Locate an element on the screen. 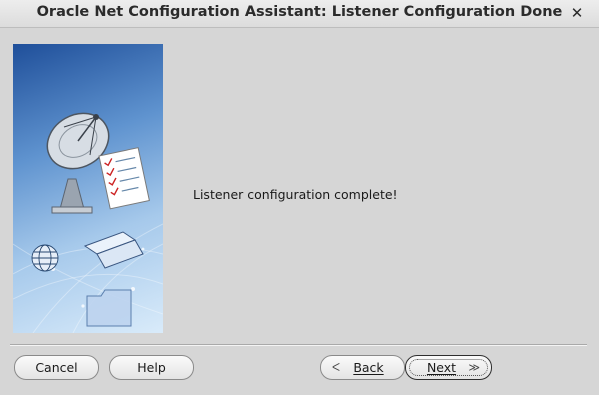 The image size is (599, 395). back-button: ᐸ Back is located at coordinates (362, 367).